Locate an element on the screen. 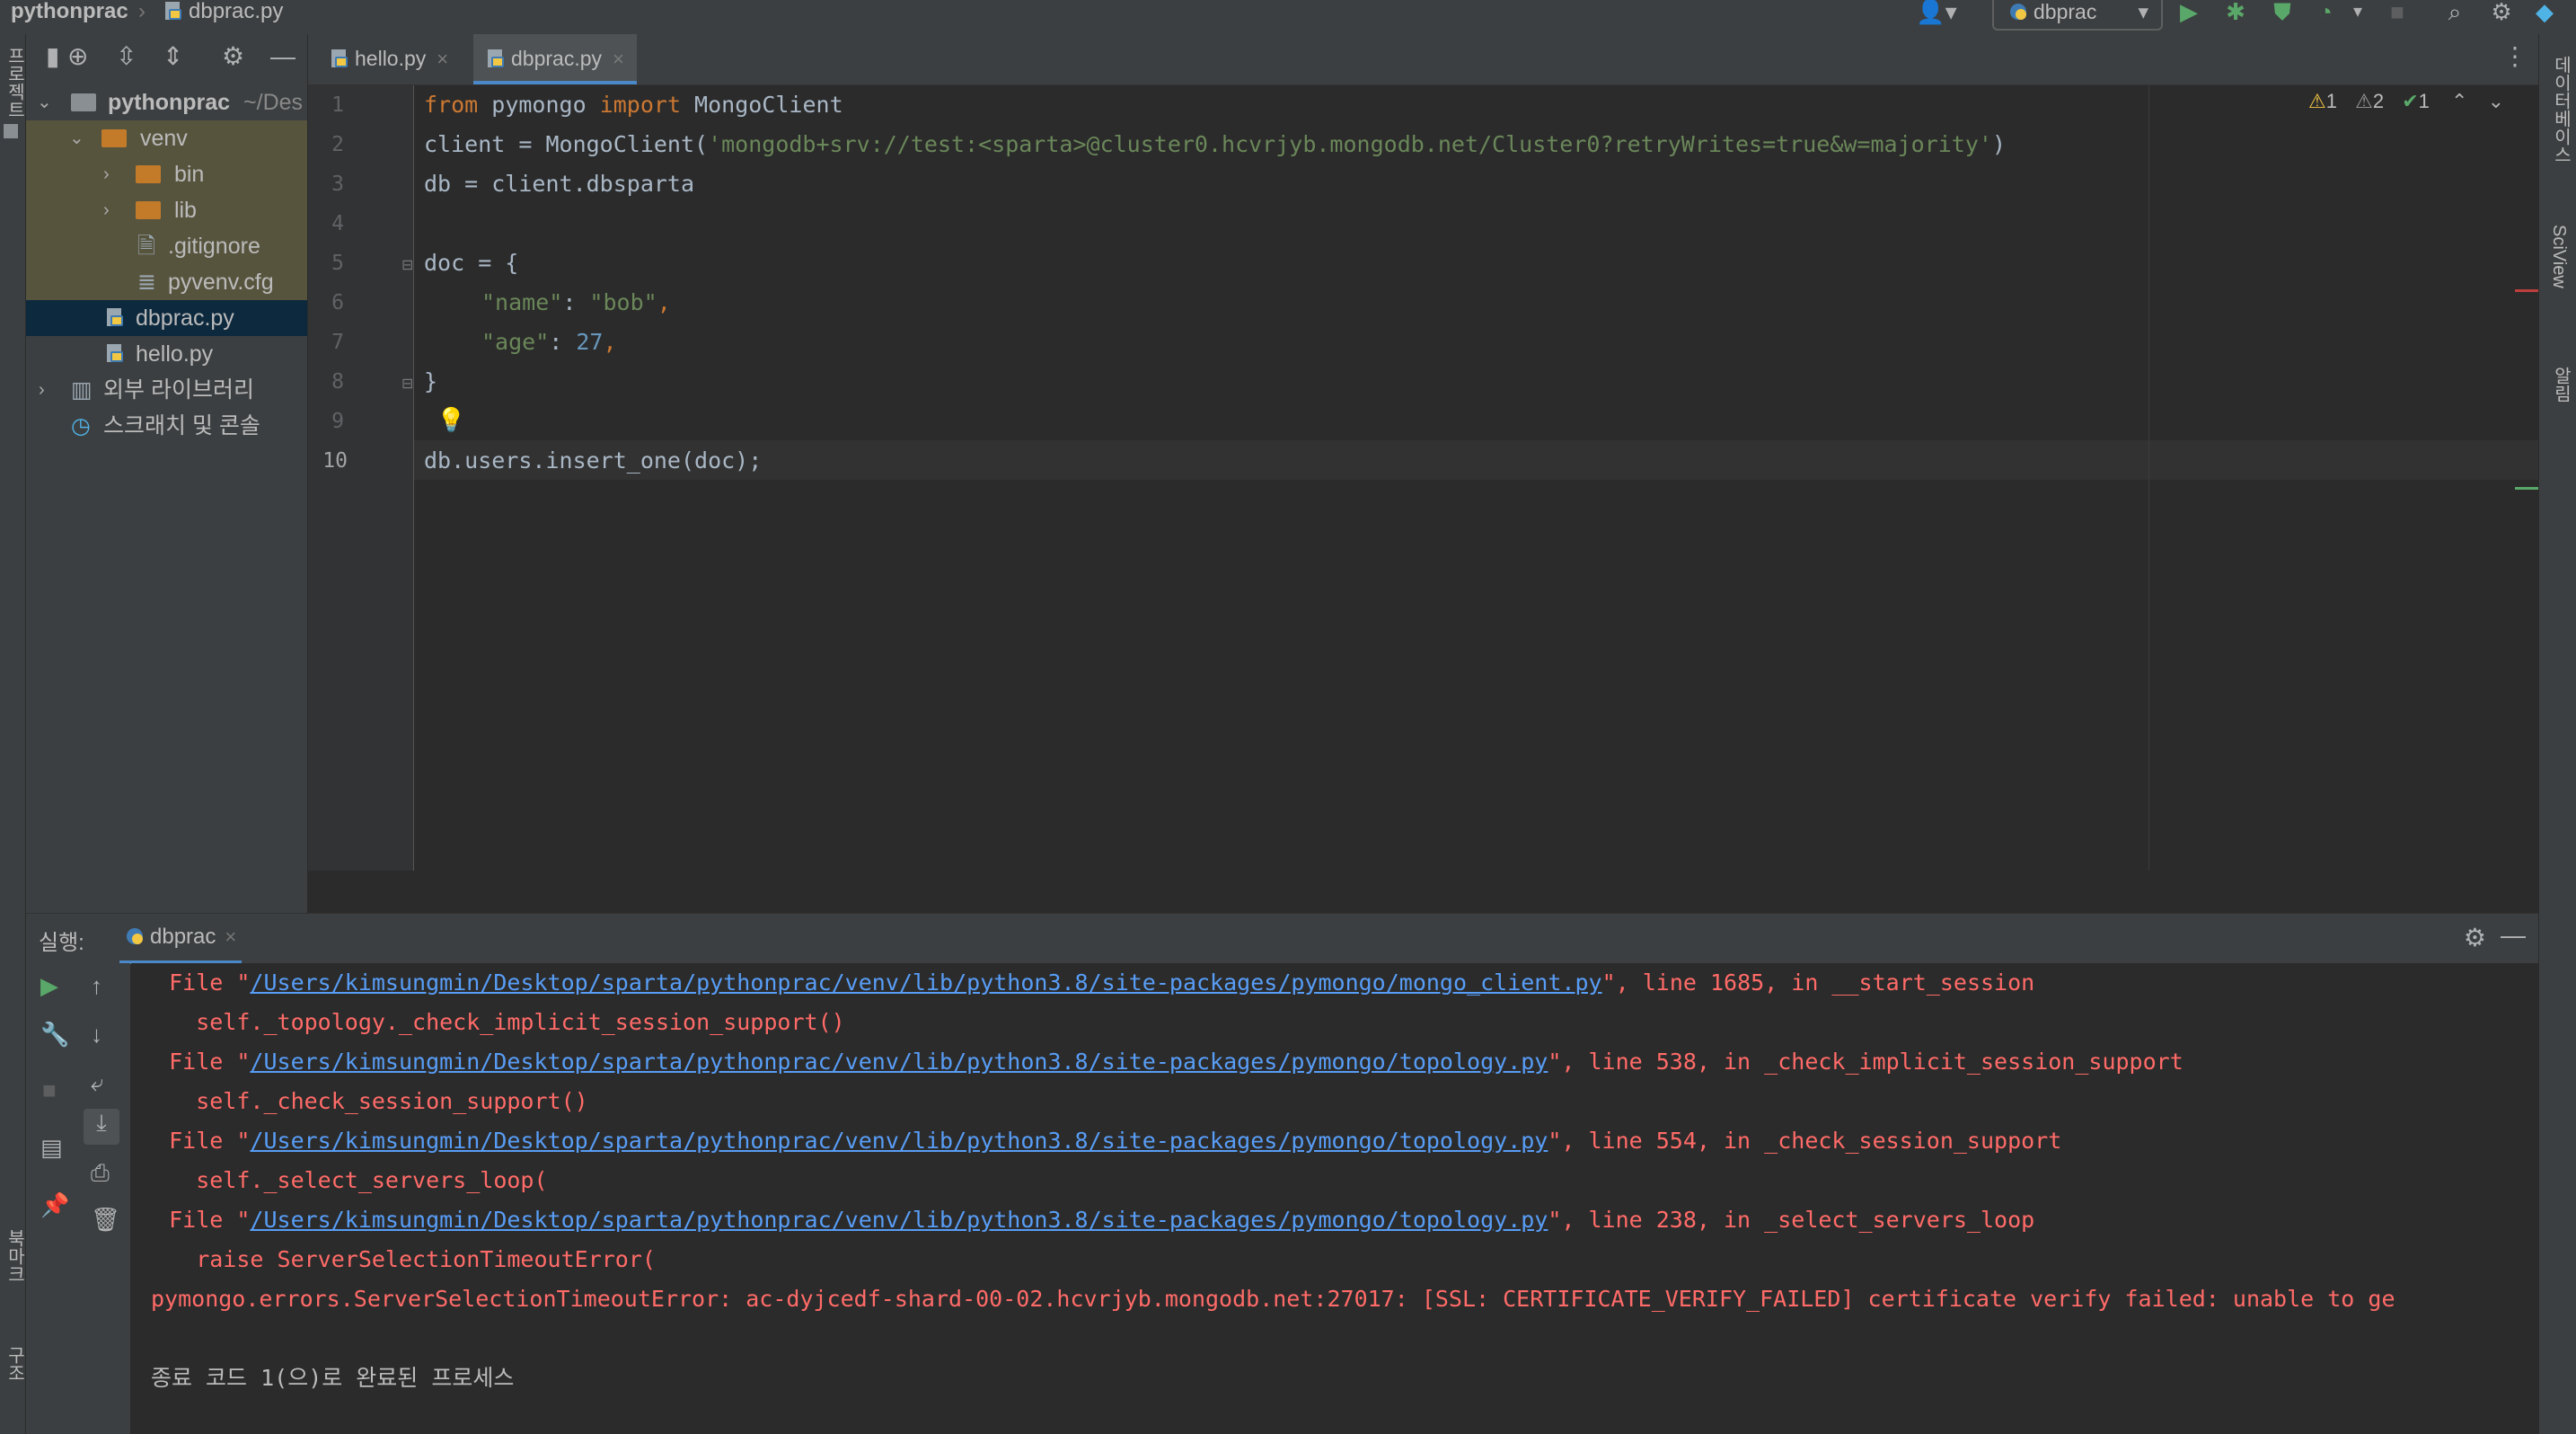  tab-hello-py: hello.py × is located at coordinates (389, 59).